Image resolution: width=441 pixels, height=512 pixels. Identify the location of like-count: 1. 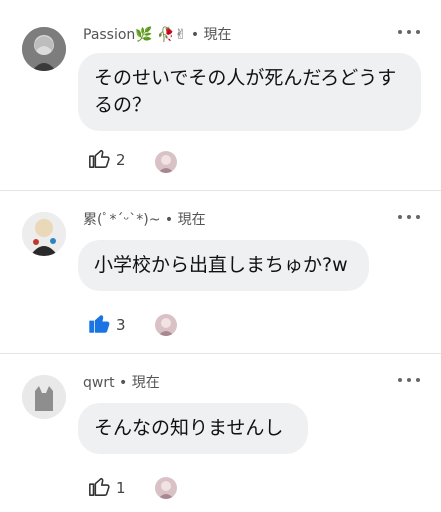
(121, 488).